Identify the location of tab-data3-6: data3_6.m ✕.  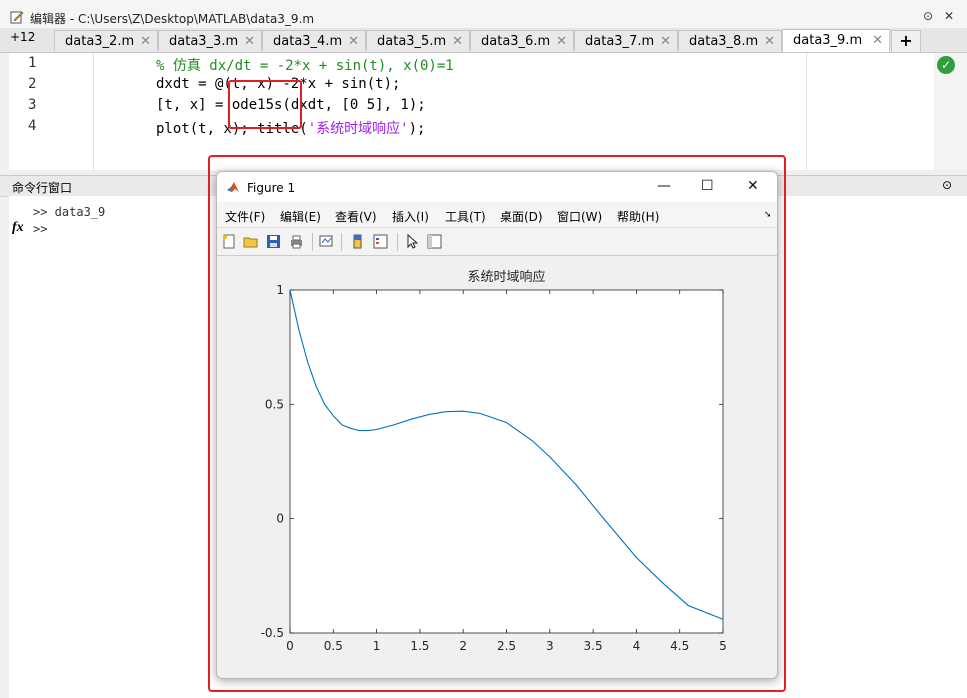
(522, 40).